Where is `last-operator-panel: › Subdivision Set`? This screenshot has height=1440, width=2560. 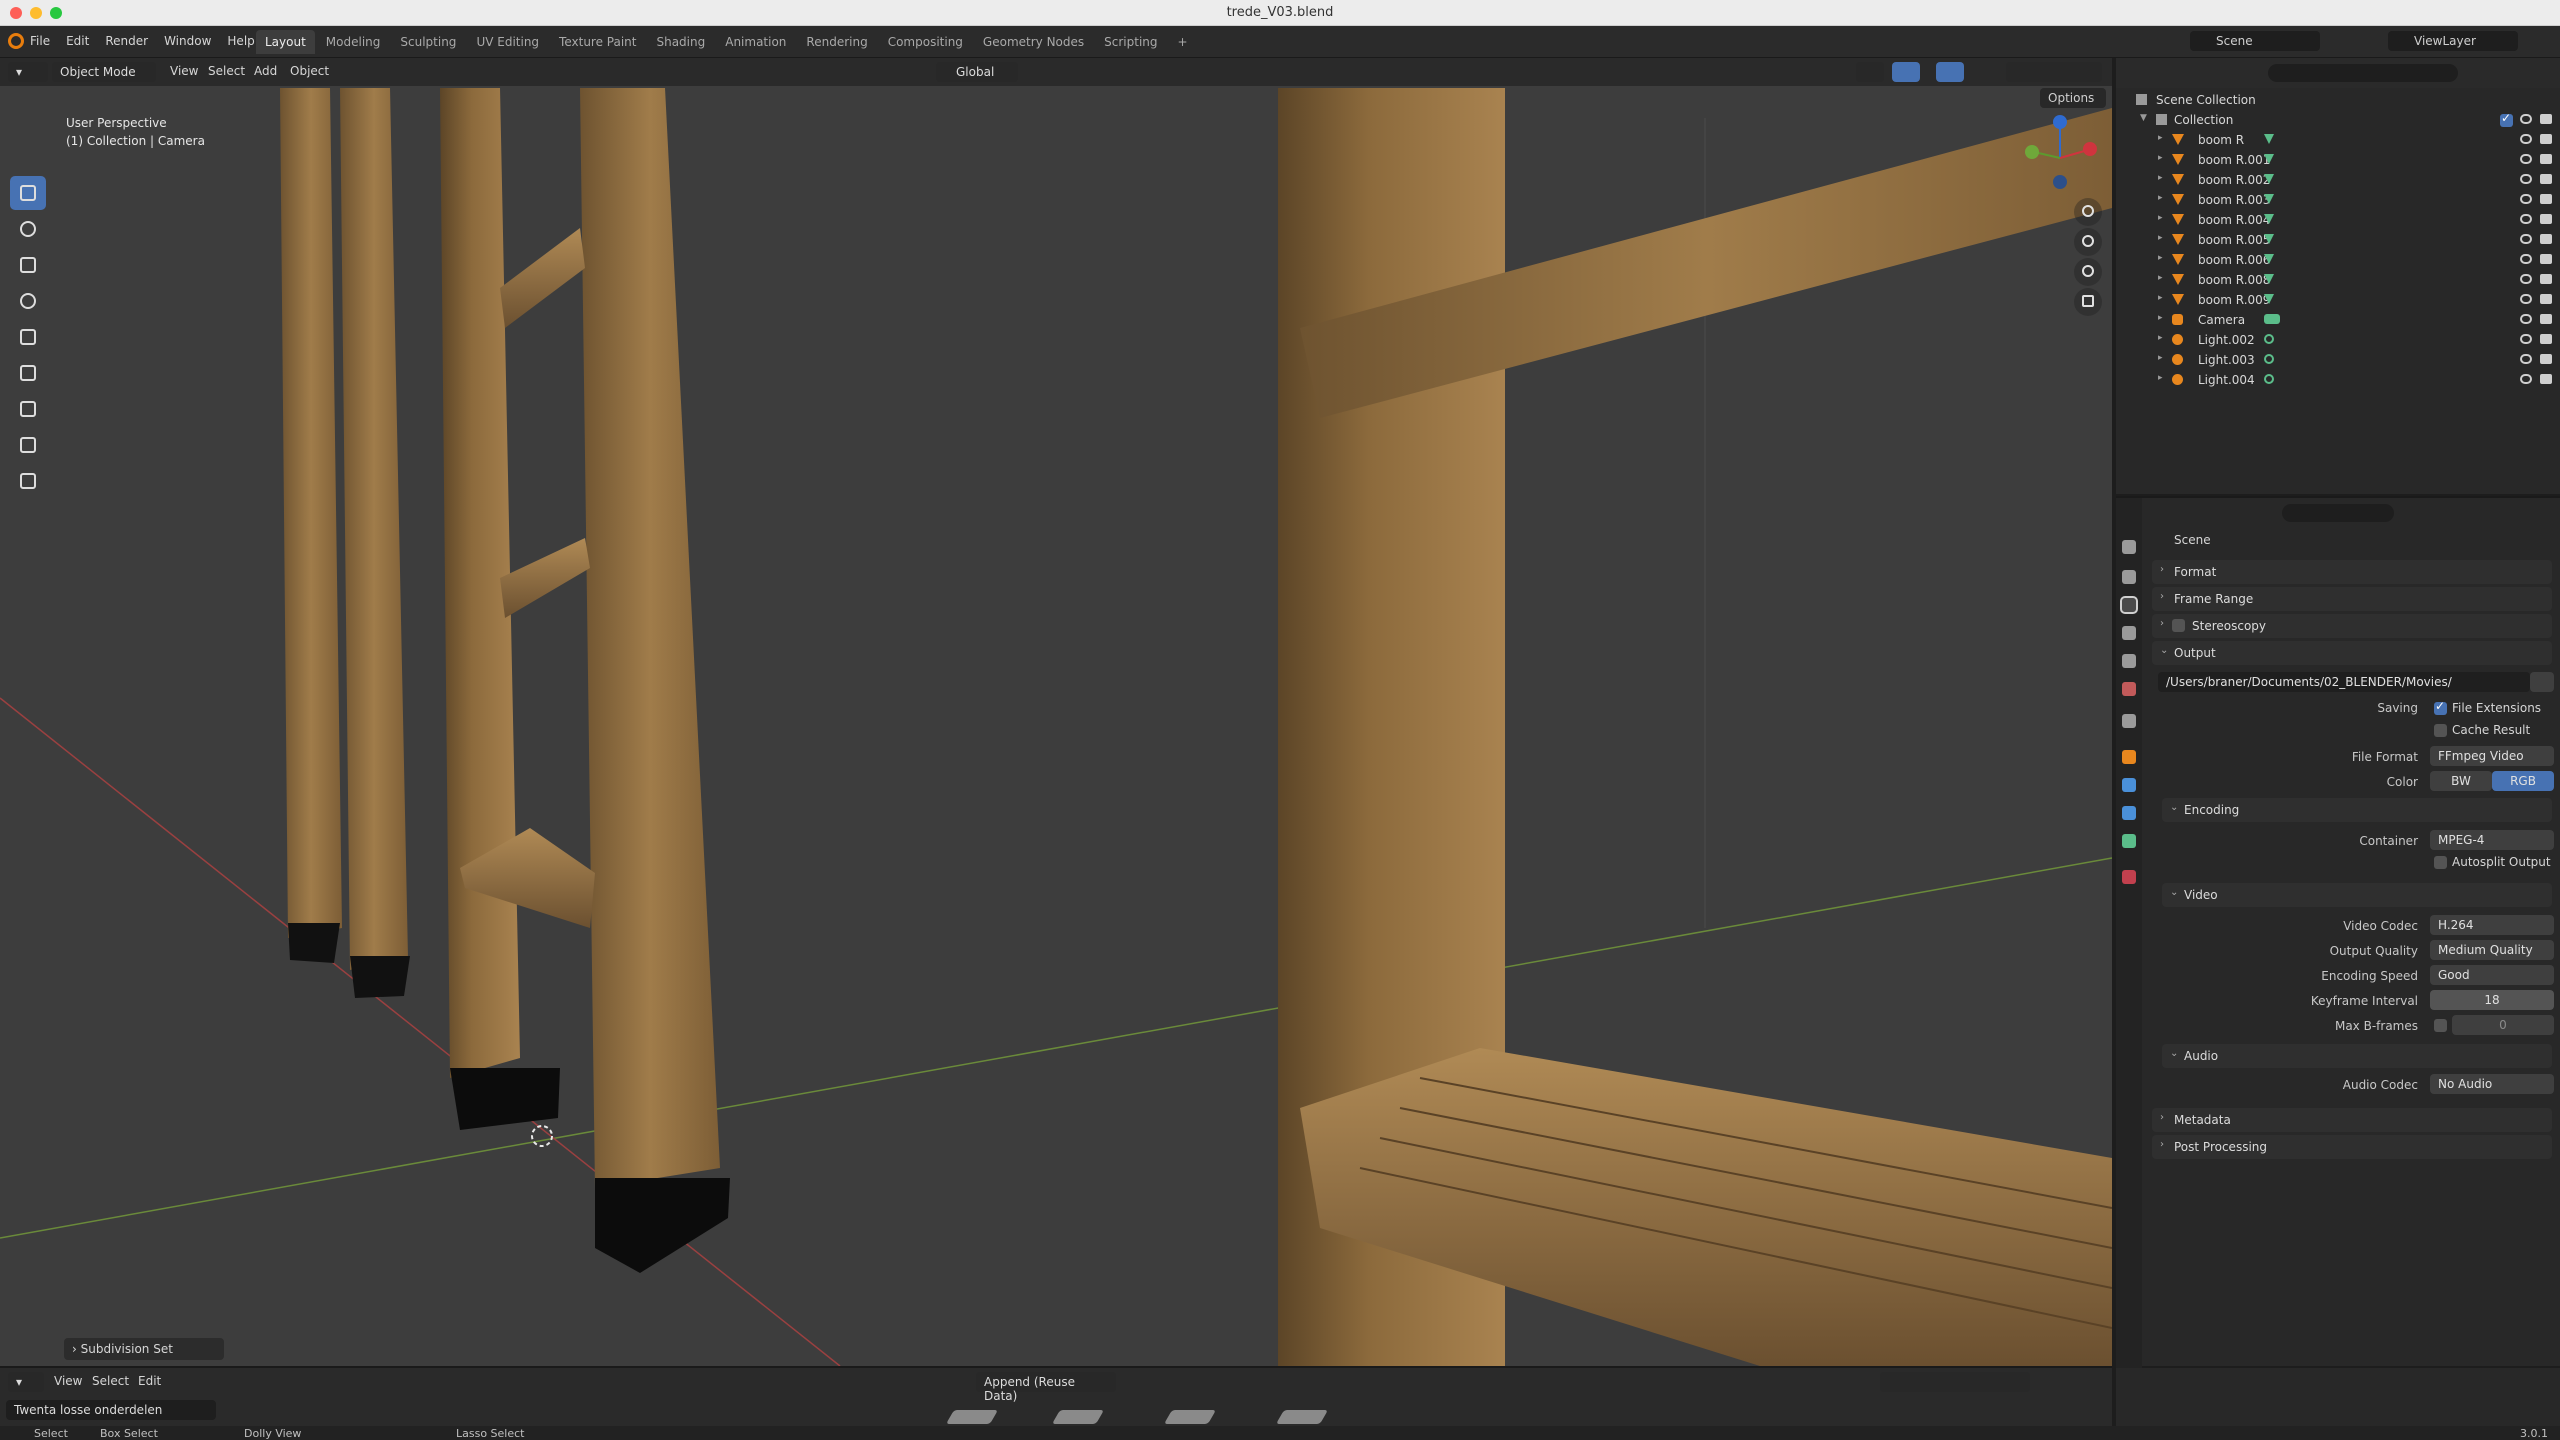 last-operator-panel: › Subdivision Set is located at coordinates (144, 1349).